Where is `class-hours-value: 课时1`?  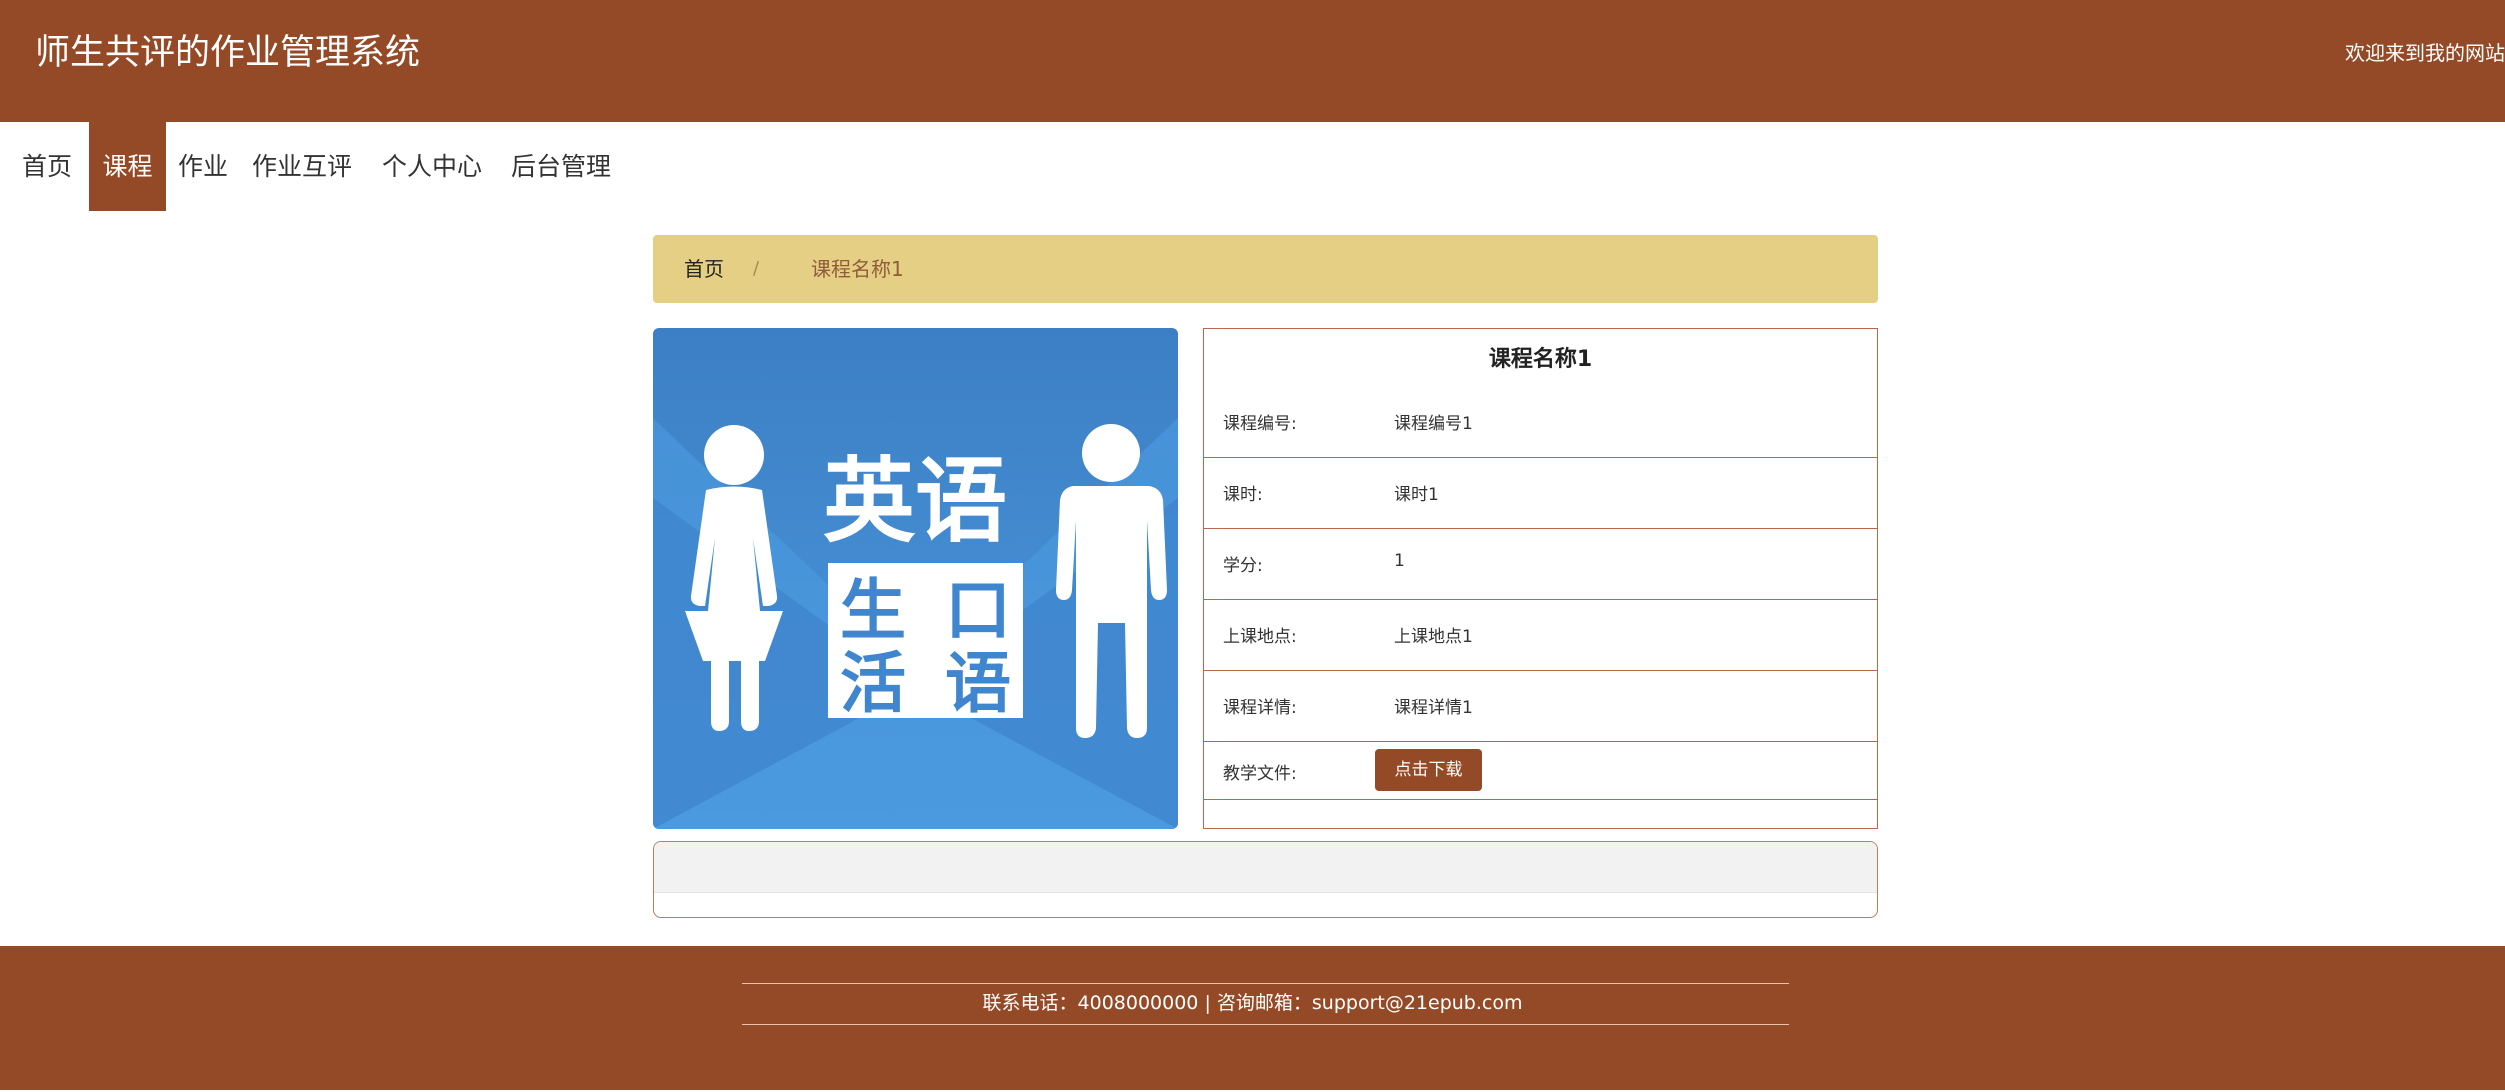
class-hours-value: 课时1 is located at coordinates (1416, 495).